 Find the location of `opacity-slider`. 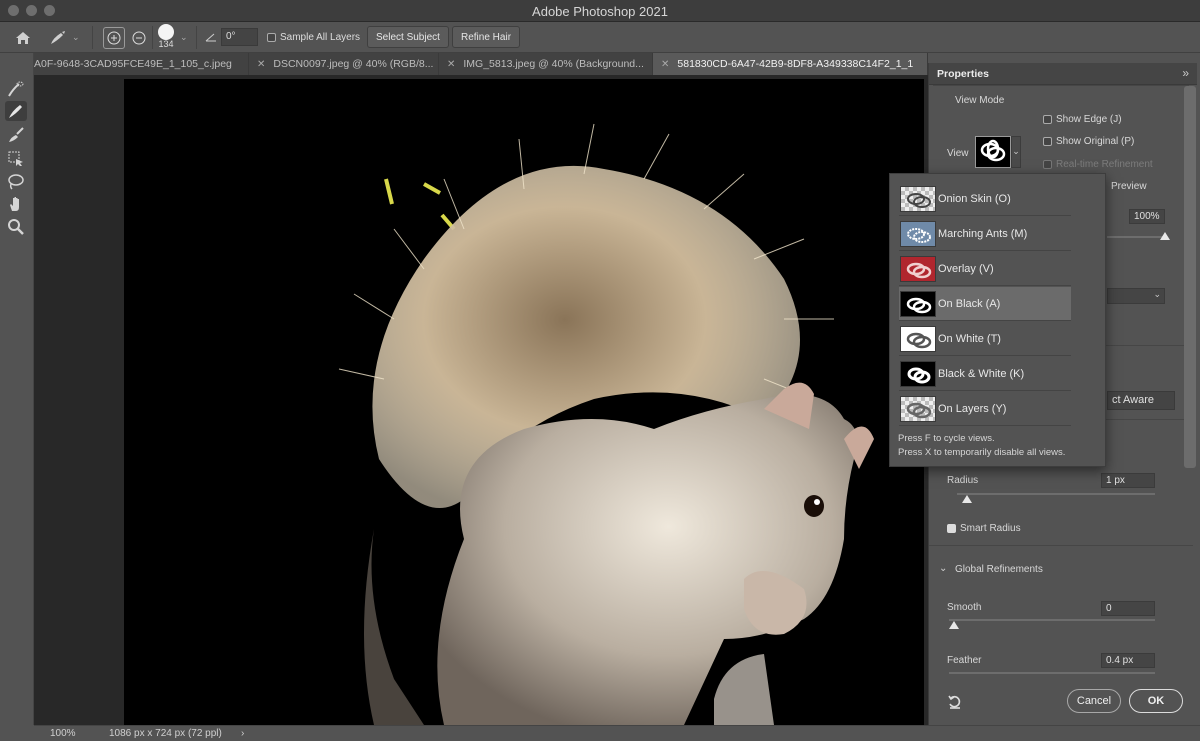

opacity-slider is located at coordinates (1136, 237).